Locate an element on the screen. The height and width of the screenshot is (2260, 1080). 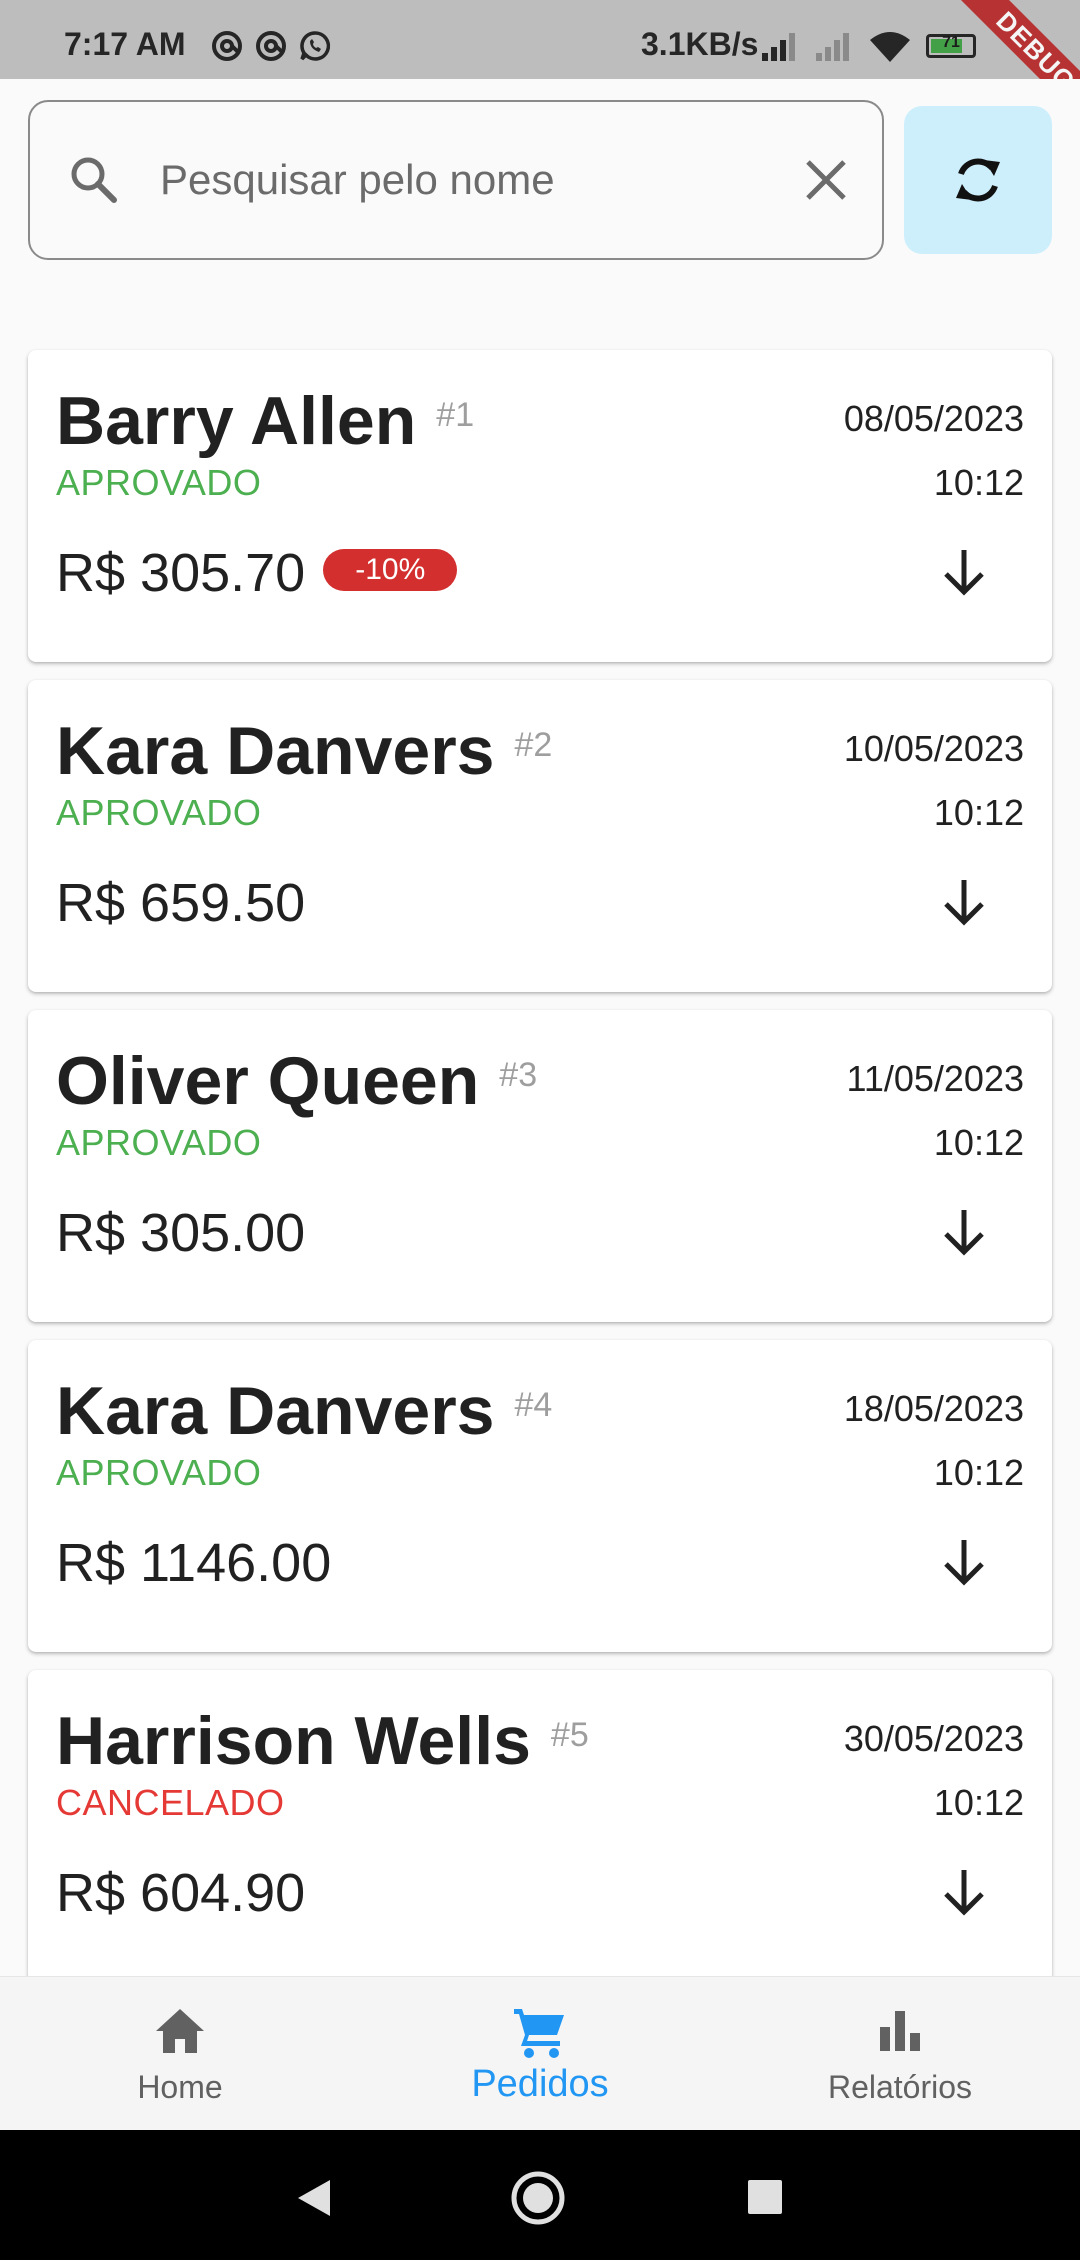
bottom-navigation: Home Pedidos Relatórios is located at coordinates (540, 2053).